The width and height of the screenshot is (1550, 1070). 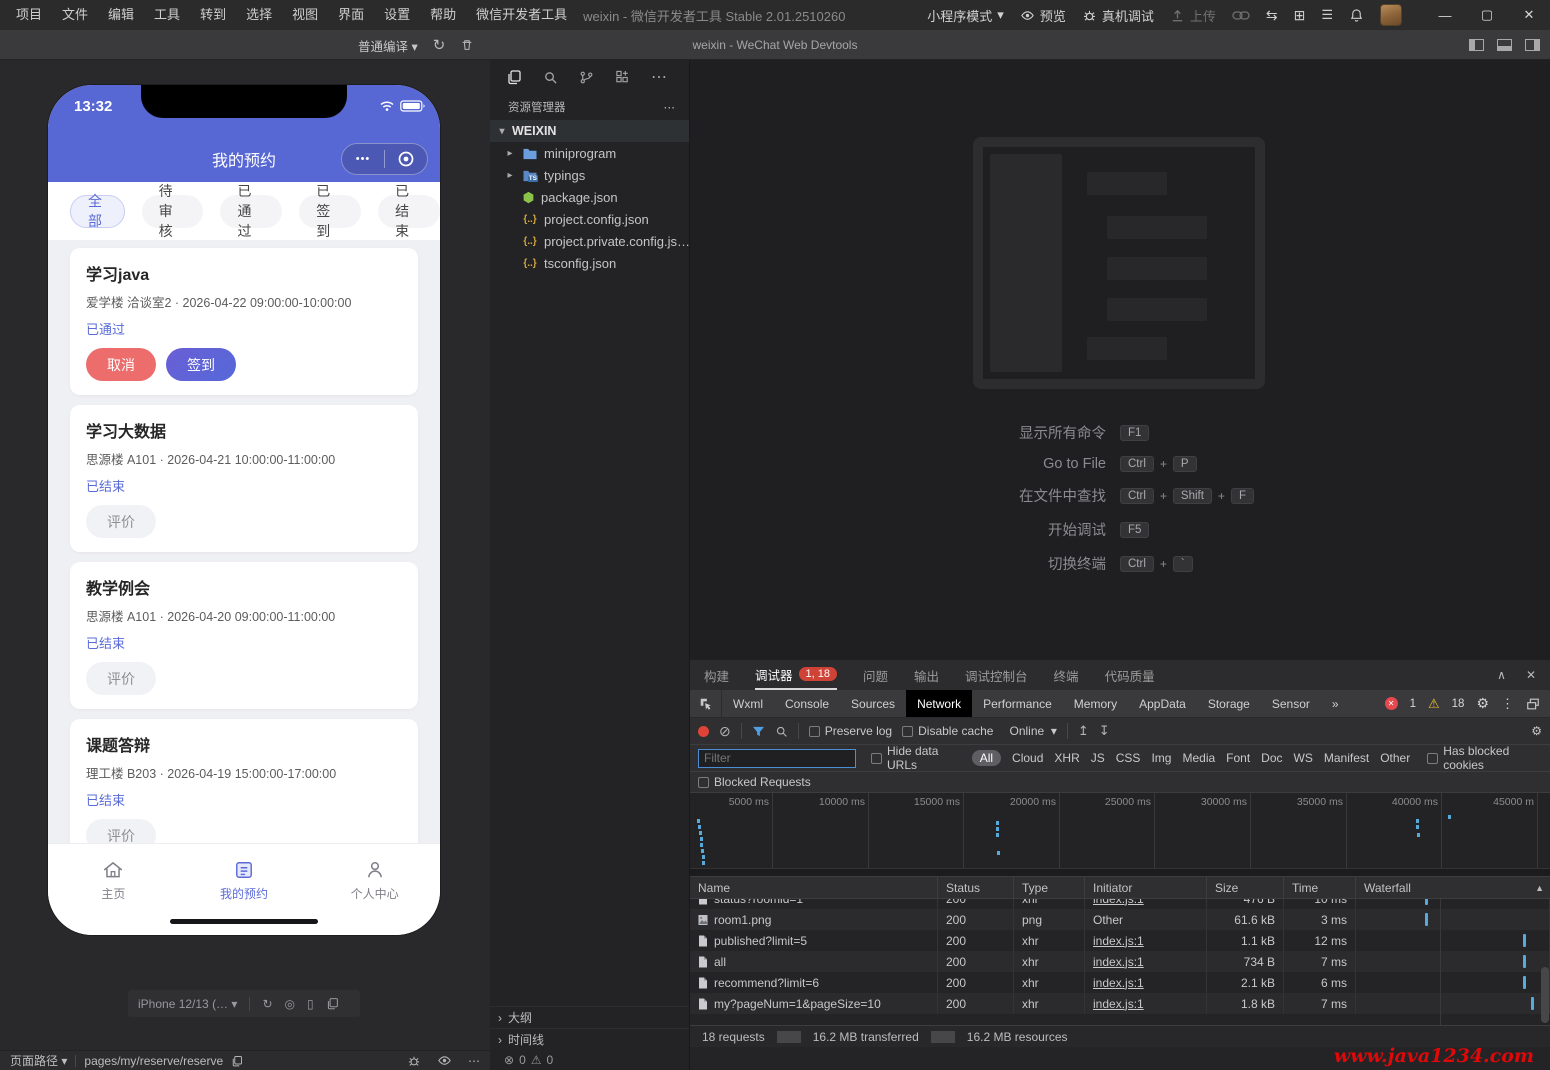 What do you see at coordinates (1120, 919) in the screenshot?
I see `table-row: room1.png 200 png Other 61.6 kB 3 ms` at bounding box center [1120, 919].